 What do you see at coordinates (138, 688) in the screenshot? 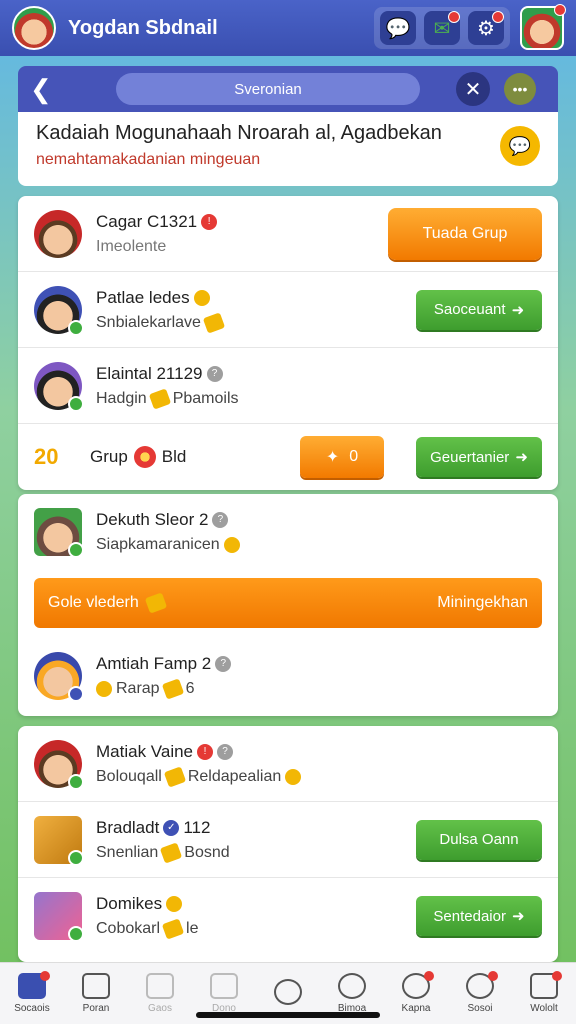
I see `user-status: Rarap` at bounding box center [138, 688].